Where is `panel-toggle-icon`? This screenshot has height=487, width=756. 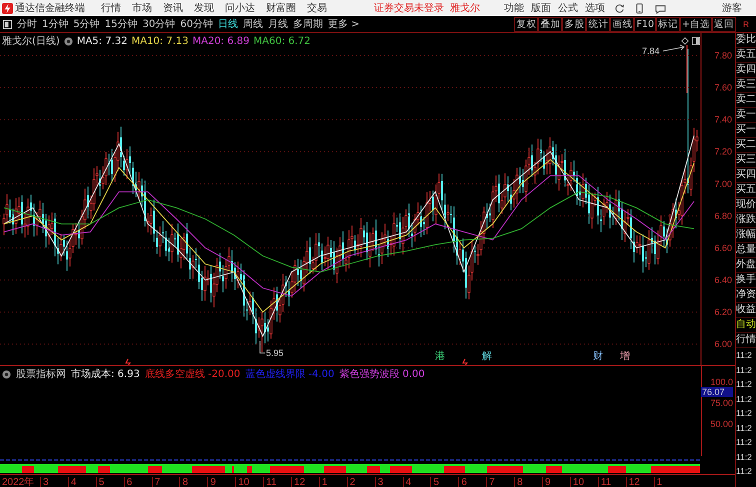
panel-toggle-icon is located at coordinates (7, 24).